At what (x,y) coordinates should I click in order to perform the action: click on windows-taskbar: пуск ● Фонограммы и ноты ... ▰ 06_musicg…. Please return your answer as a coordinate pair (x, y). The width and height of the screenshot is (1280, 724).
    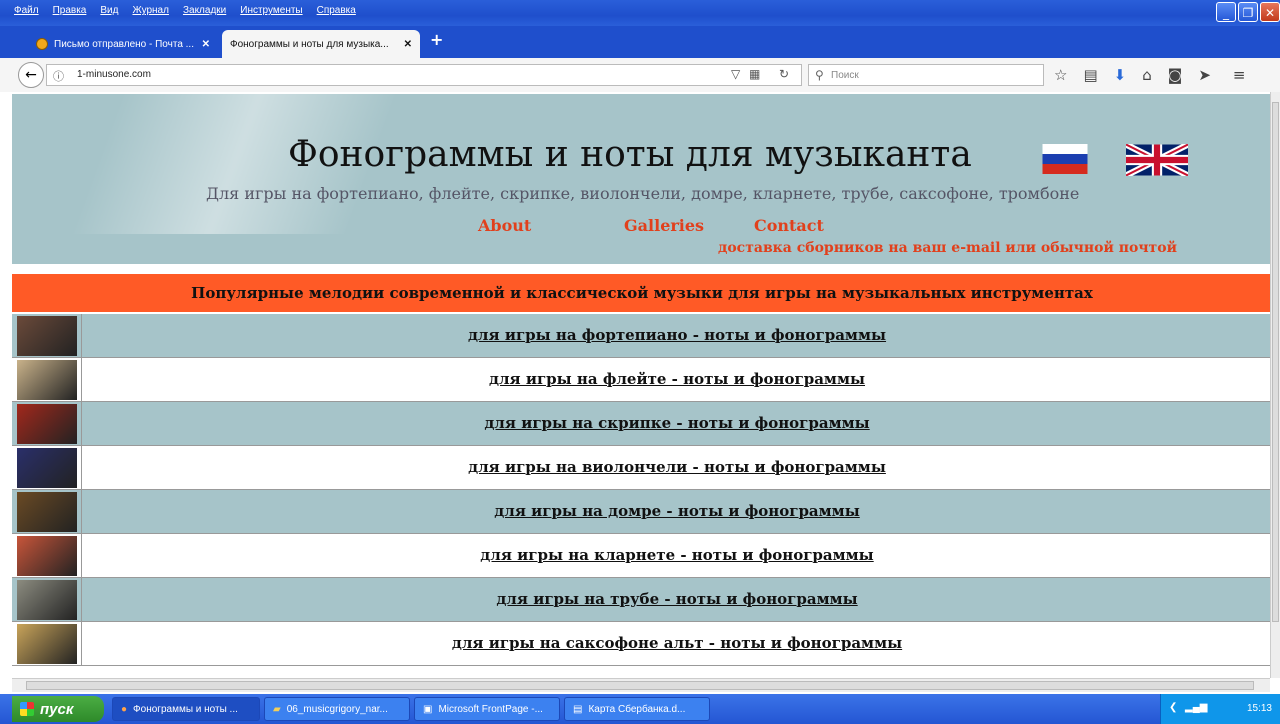
    Looking at the image, I should click on (640, 709).